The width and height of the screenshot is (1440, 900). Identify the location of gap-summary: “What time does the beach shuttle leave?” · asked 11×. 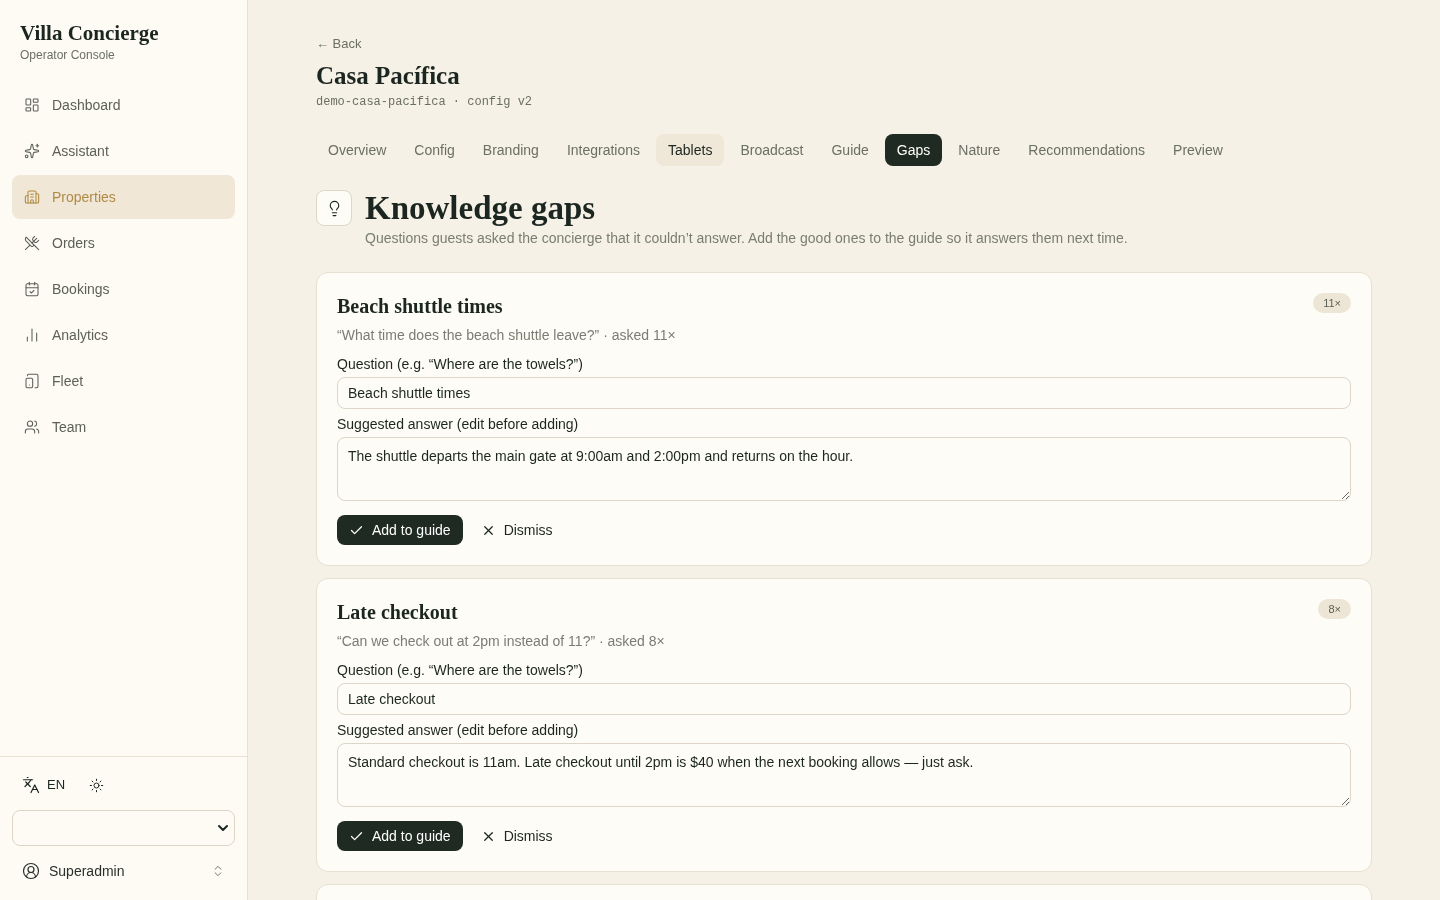
(506, 335).